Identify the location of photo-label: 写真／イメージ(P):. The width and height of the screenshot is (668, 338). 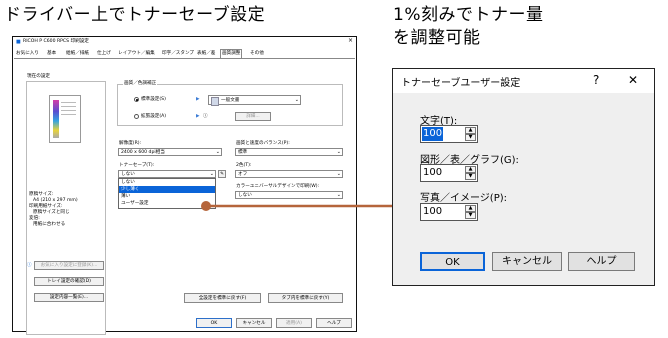
(464, 198).